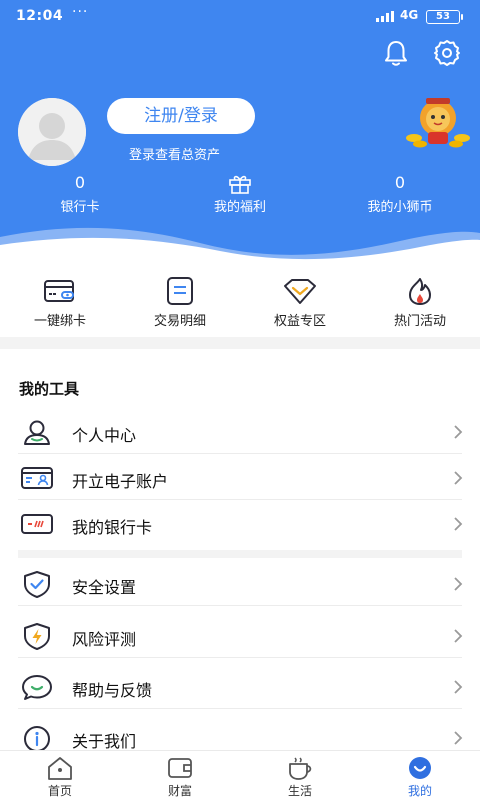  What do you see at coordinates (240, 246) in the screenshot?
I see `header-wave` at bounding box center [240, 246].